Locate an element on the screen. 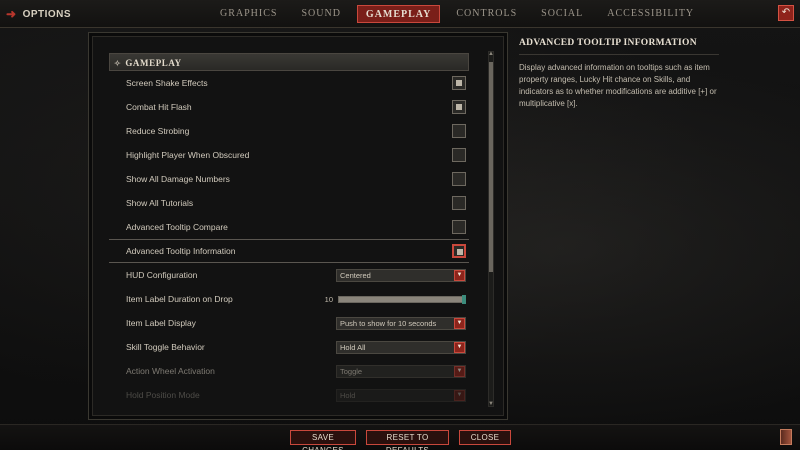 The width and height of the screenshot is (800, 450). setting-label: Combat Hit Flash is located at coordinates (159, 107).